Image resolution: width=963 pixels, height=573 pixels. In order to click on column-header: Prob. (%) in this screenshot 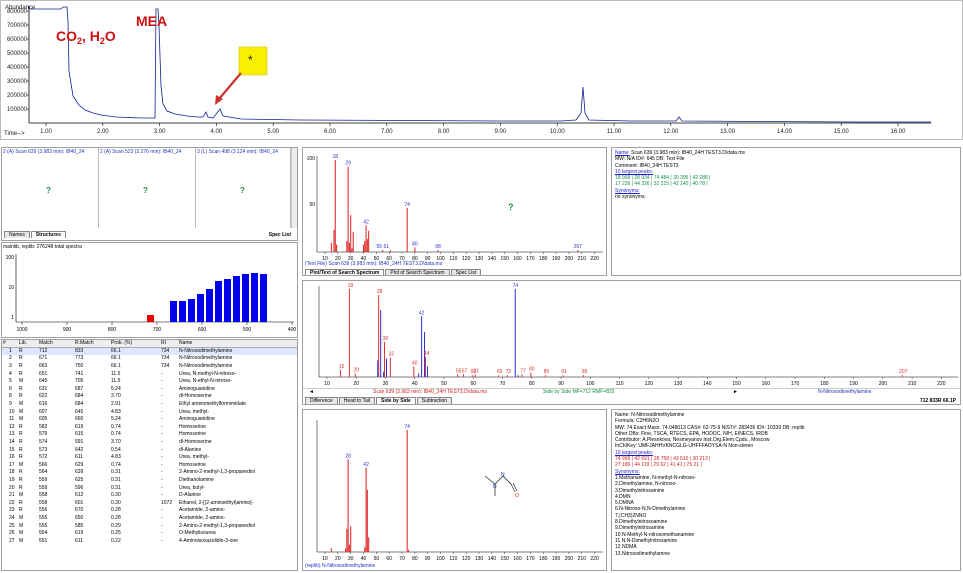, I will do `click(135, 344)`.